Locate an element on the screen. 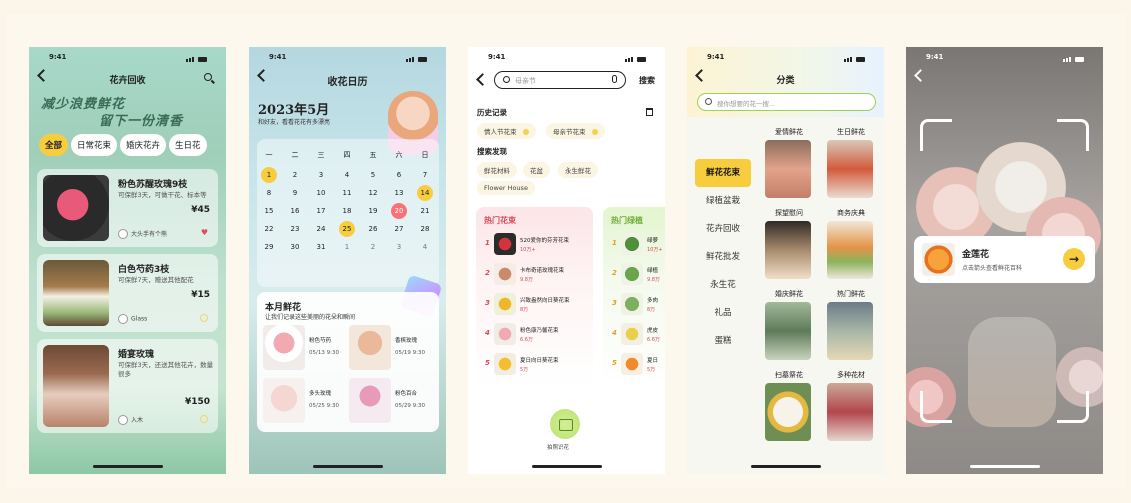 Image resolution: width=1131 pixels, height=503 pixels. sidebar-item-gifts: 礼品 is located at coordinates (723, 313).